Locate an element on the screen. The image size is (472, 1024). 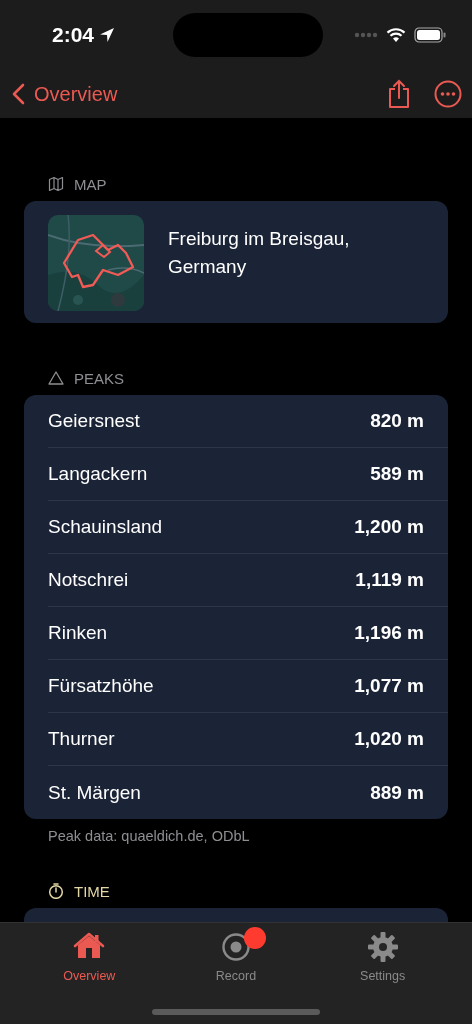
peak-elevation: 1,020 m is located at coordinates (389, 739).